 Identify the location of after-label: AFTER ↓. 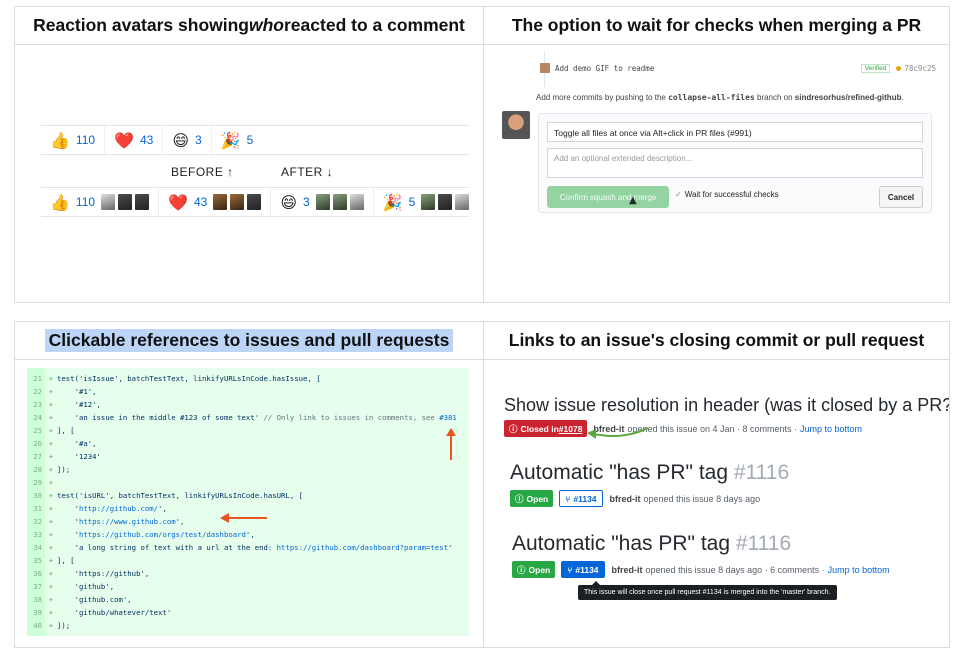
(307, 172).